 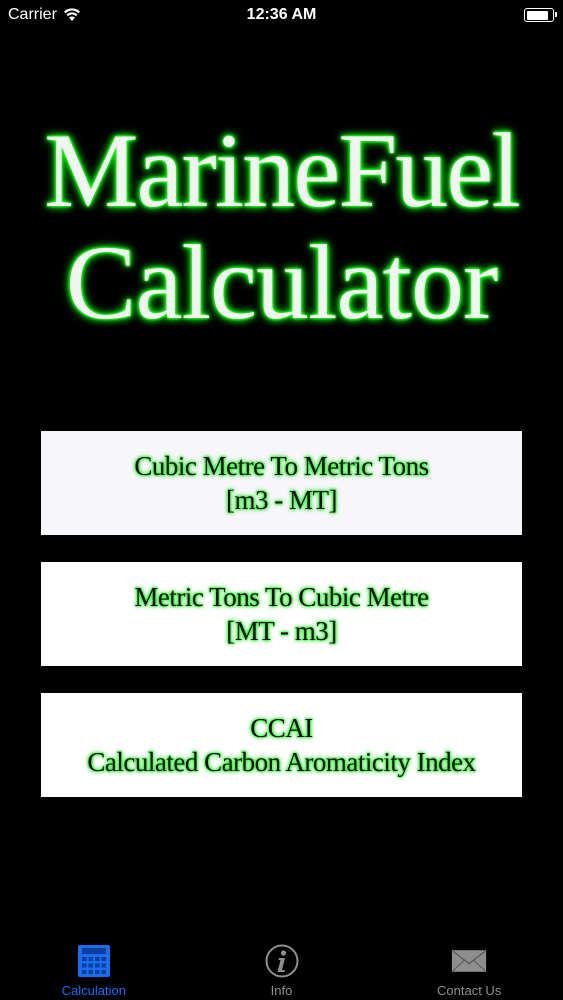 What do you see at coordinates (94, 961) in the screenshot?
I see `calculator-icon` at bounding box center [94, 961].